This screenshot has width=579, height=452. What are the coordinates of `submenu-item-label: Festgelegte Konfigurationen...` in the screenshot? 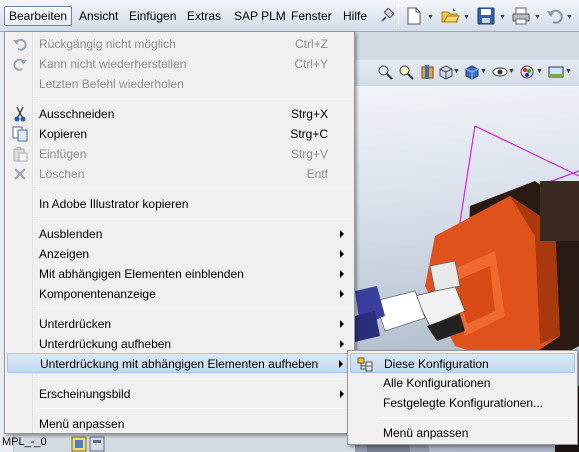 It's located at (463, 403).